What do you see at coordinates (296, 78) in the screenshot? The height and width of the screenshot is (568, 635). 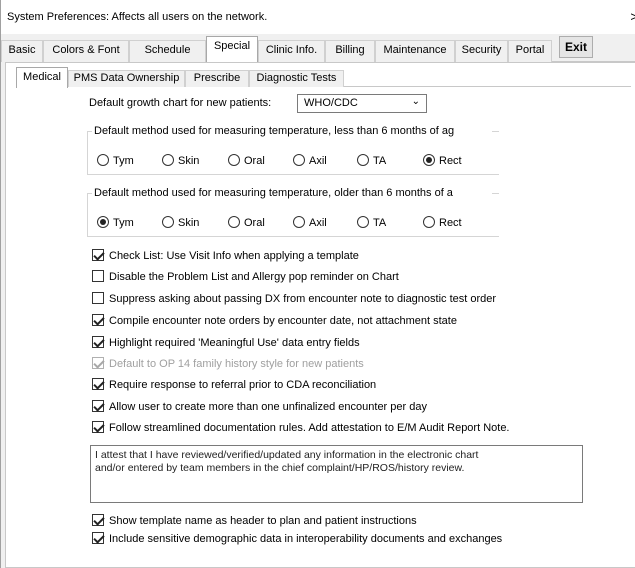 I see `subtab-diagnostic-tests: Diagnostic Tests` at bounding box center [296, 78].